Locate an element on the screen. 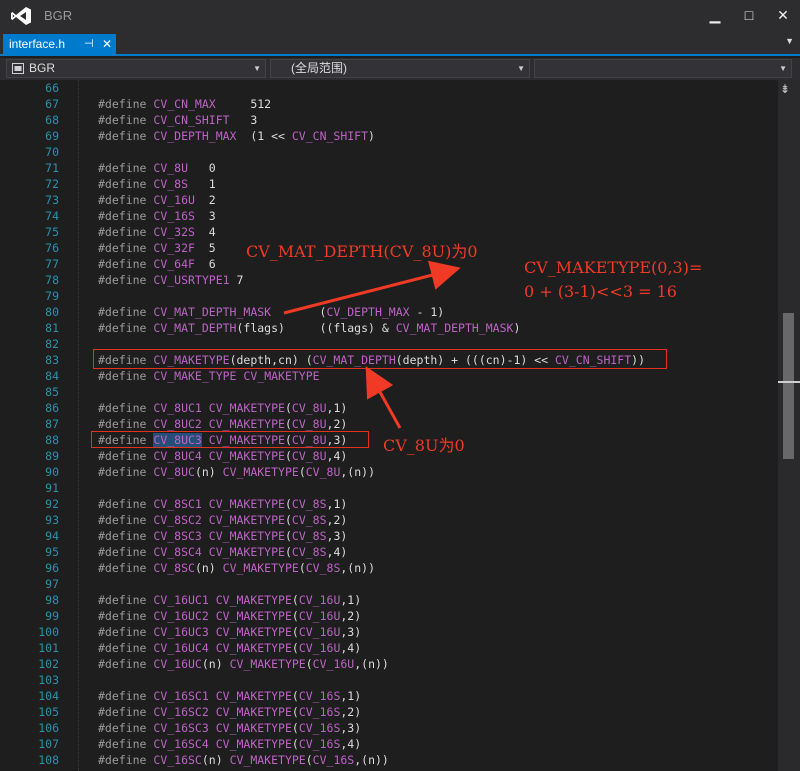 The image size is (800, 771). vertical-scrollbar: ⇟ is located at coordinates (789, 425).